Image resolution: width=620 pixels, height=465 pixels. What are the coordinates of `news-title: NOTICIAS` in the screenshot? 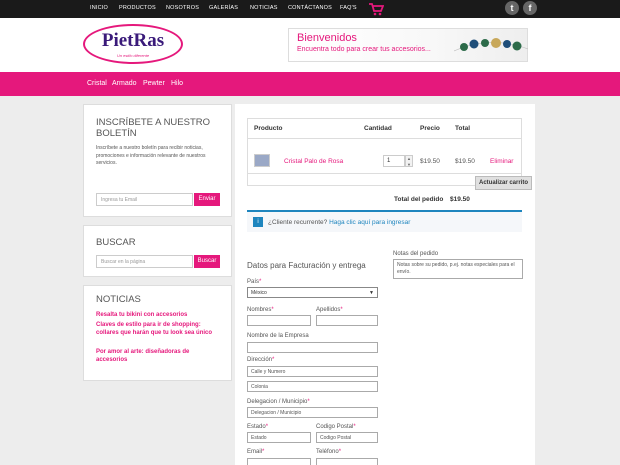 It's located at (118, 299).